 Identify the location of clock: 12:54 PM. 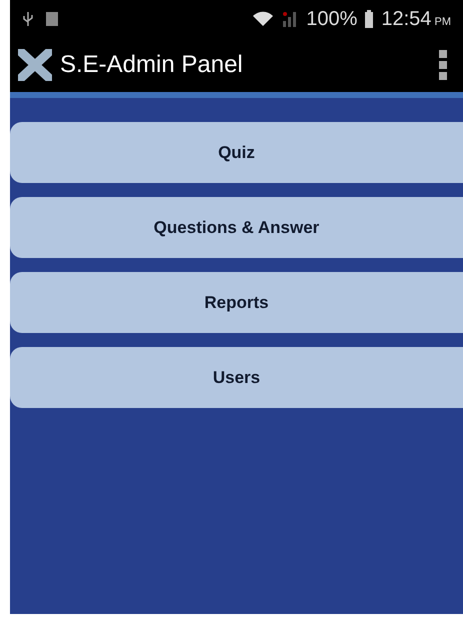
(416, 19).